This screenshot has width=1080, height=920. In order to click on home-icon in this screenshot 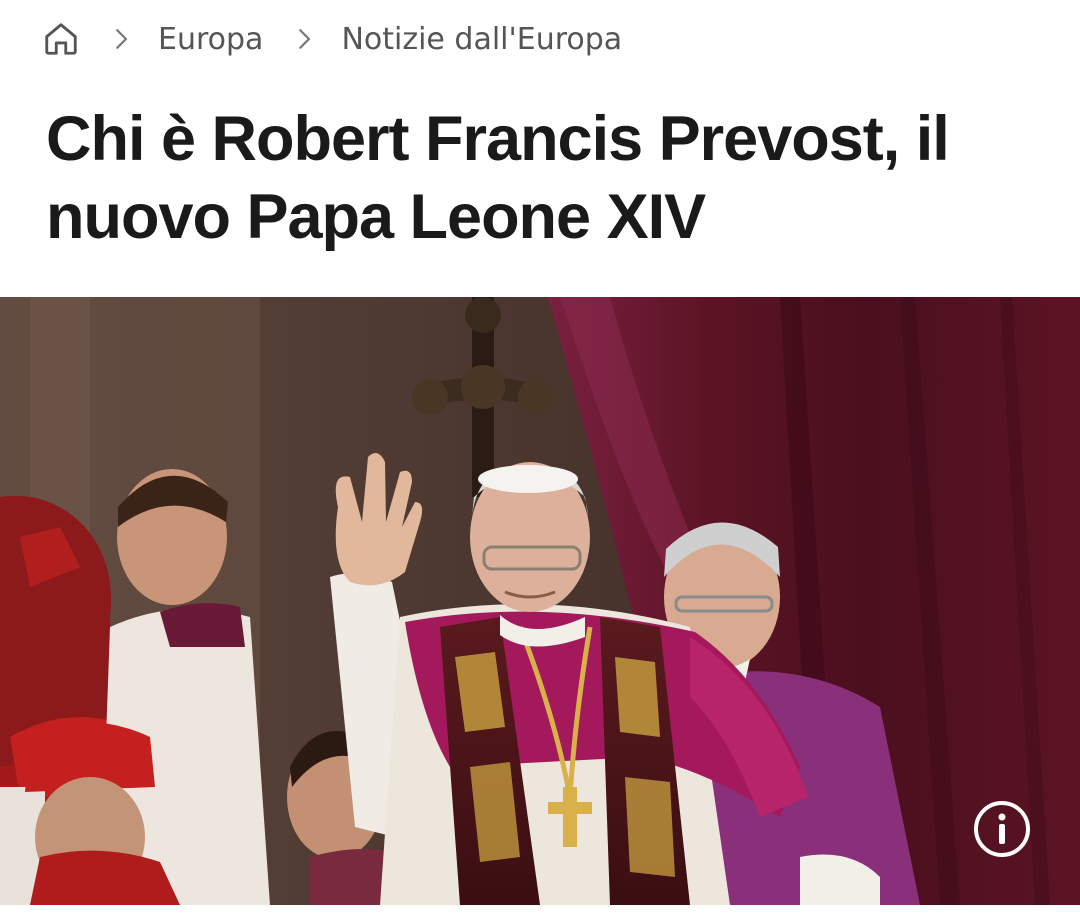, I will do `click(61, 39)`.